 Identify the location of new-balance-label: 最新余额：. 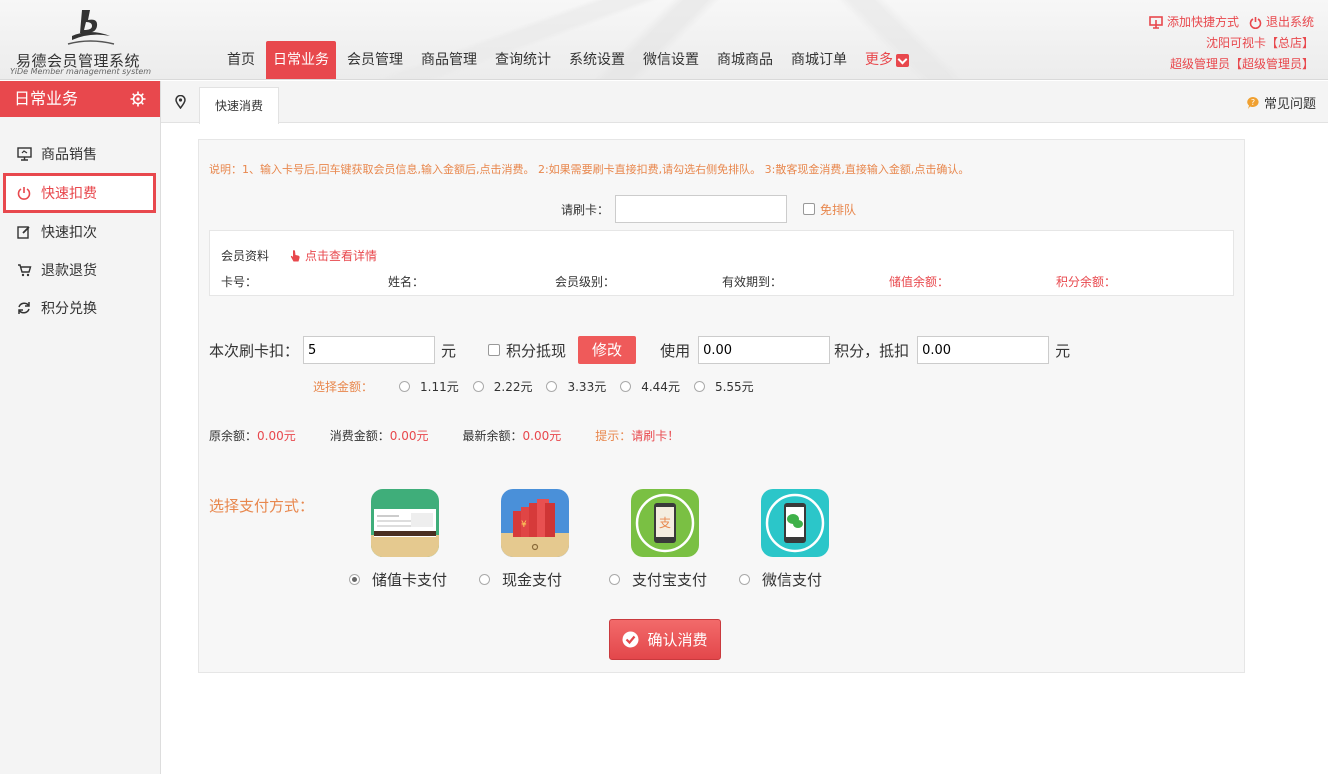
(492, 436).